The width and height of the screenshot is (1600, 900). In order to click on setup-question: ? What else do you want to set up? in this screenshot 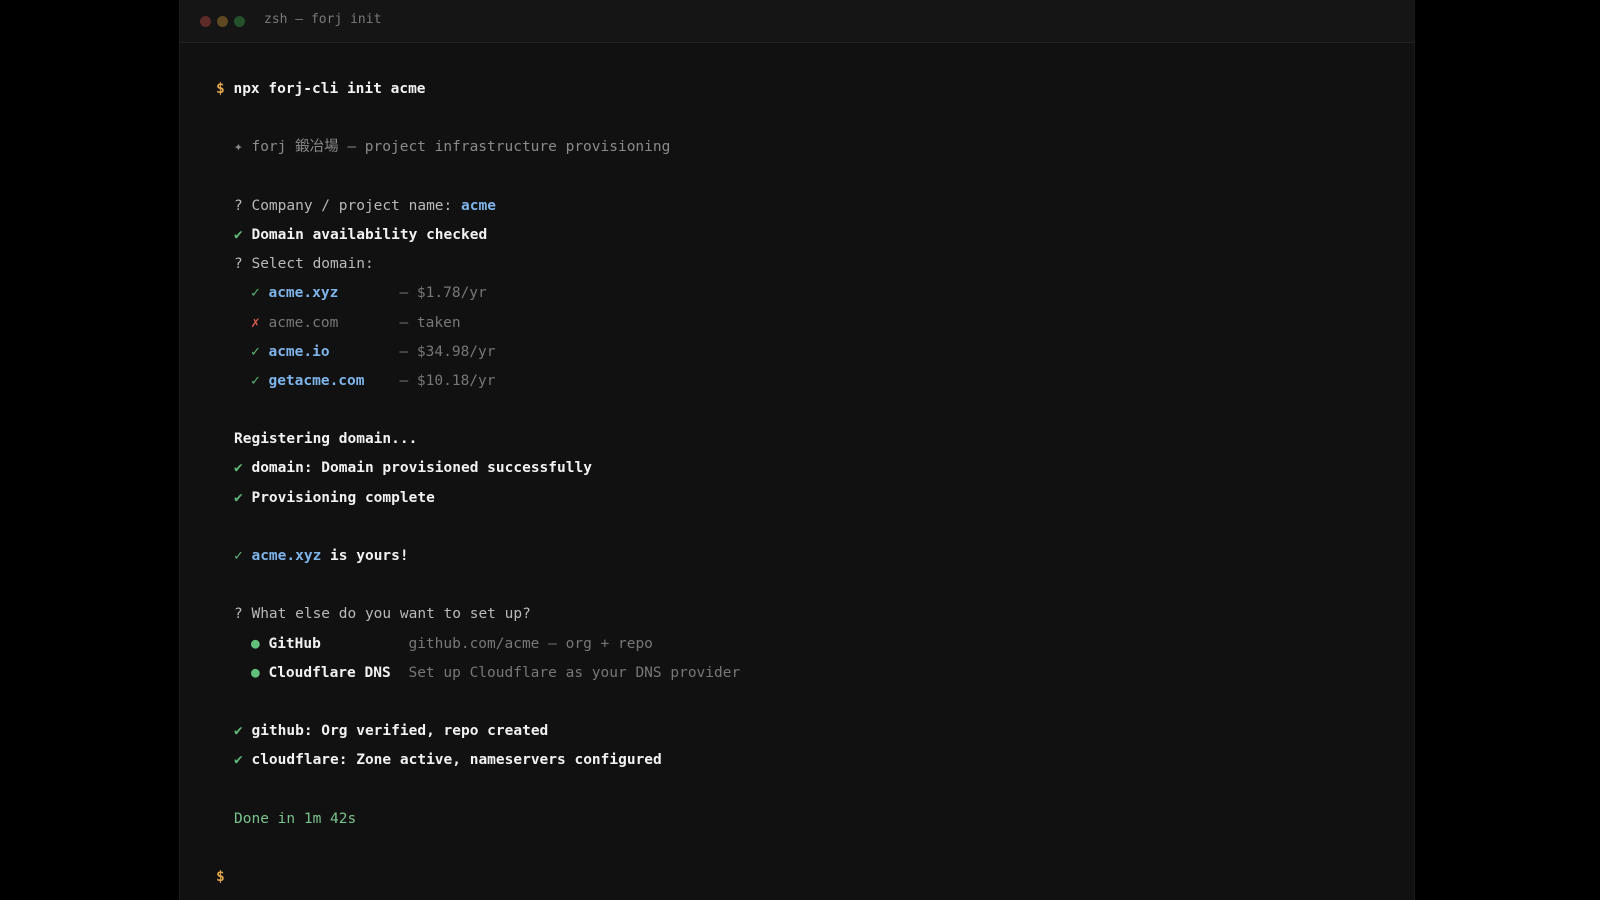, I will do `click(797, 614)`.